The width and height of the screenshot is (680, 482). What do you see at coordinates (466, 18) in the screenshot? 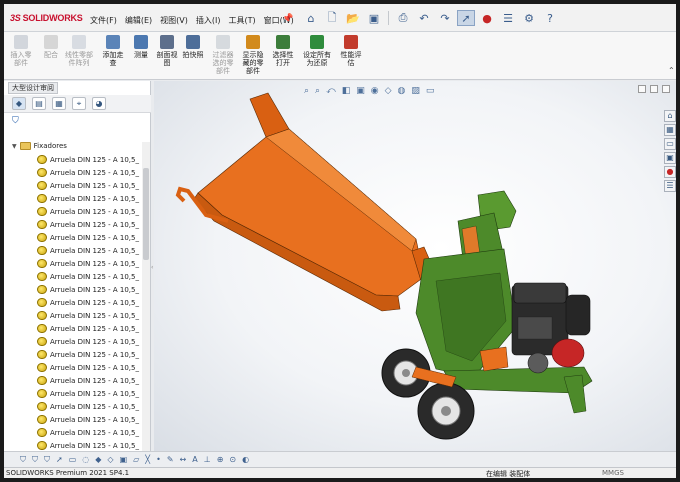
I see `select-icon: ➚` at bounding box center [466, 18].